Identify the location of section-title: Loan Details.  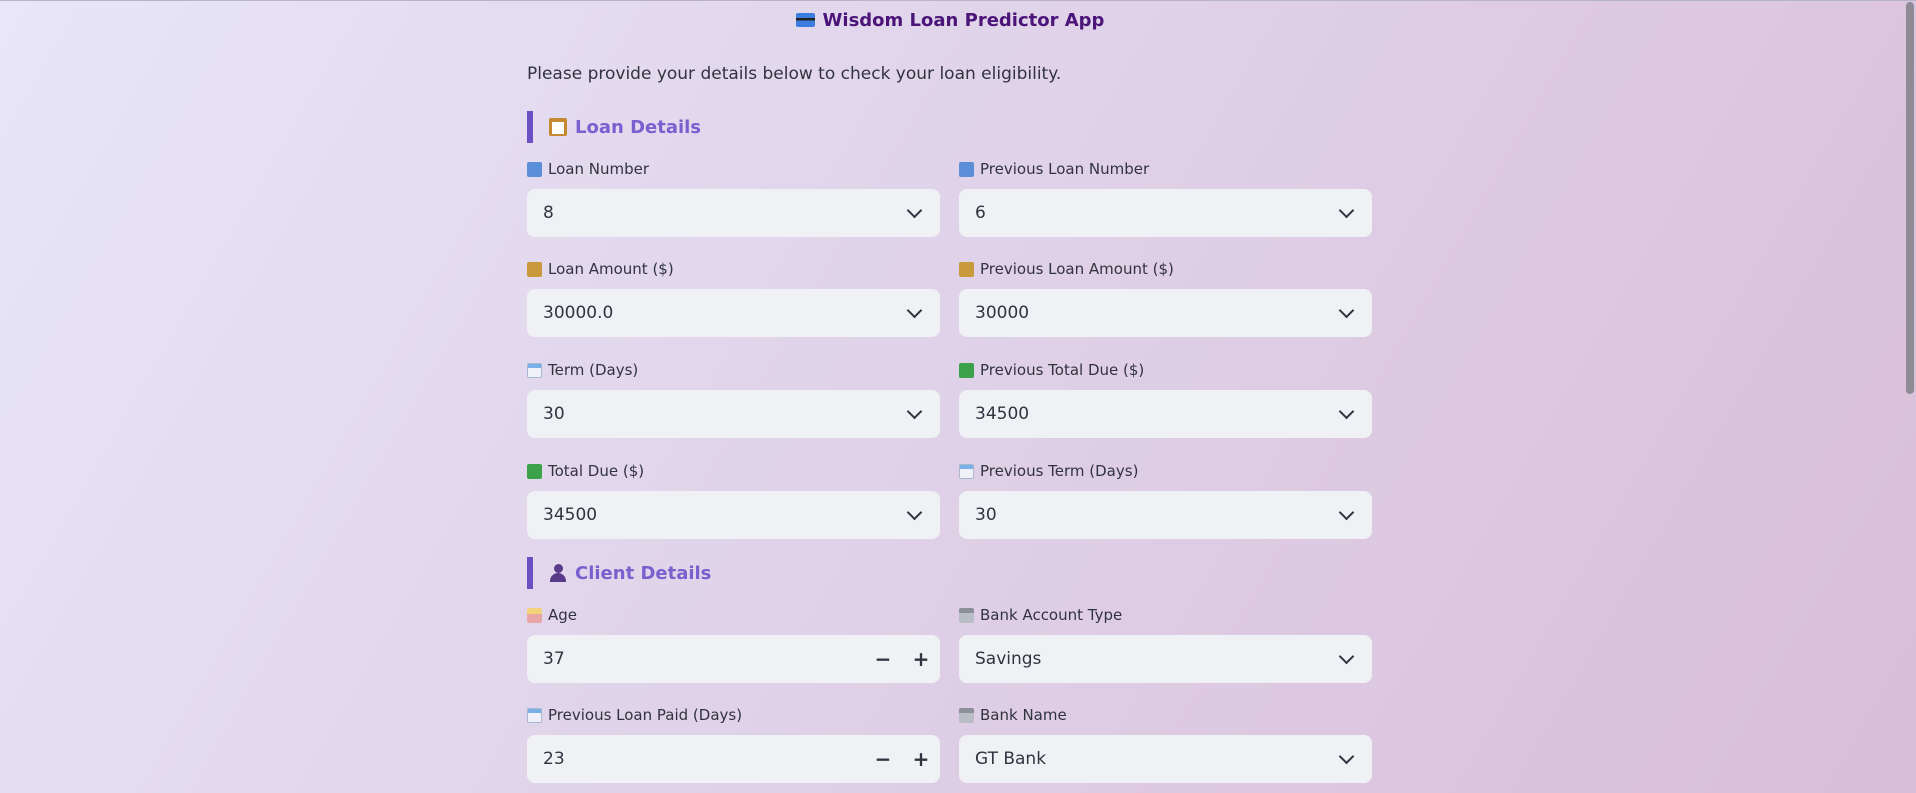
(638, 127).